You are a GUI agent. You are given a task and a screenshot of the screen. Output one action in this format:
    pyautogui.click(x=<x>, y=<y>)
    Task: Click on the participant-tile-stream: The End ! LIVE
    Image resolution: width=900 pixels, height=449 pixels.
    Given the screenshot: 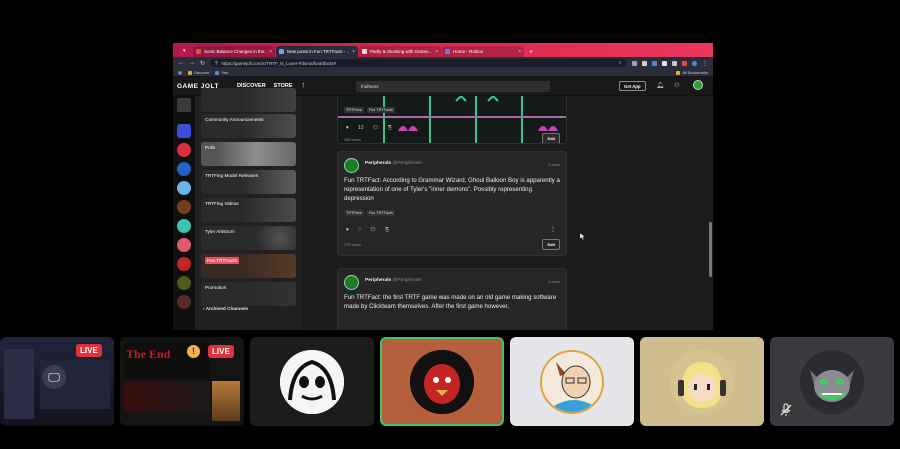 What is the action you would take?
    pyautogui.click(x=182, y=381)
    